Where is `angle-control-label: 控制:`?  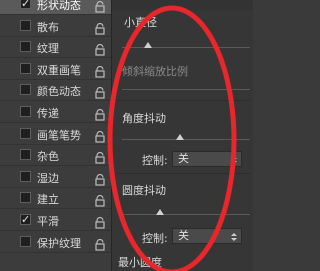 angle-control-label: 控制: is located at coordinates (155, 160).